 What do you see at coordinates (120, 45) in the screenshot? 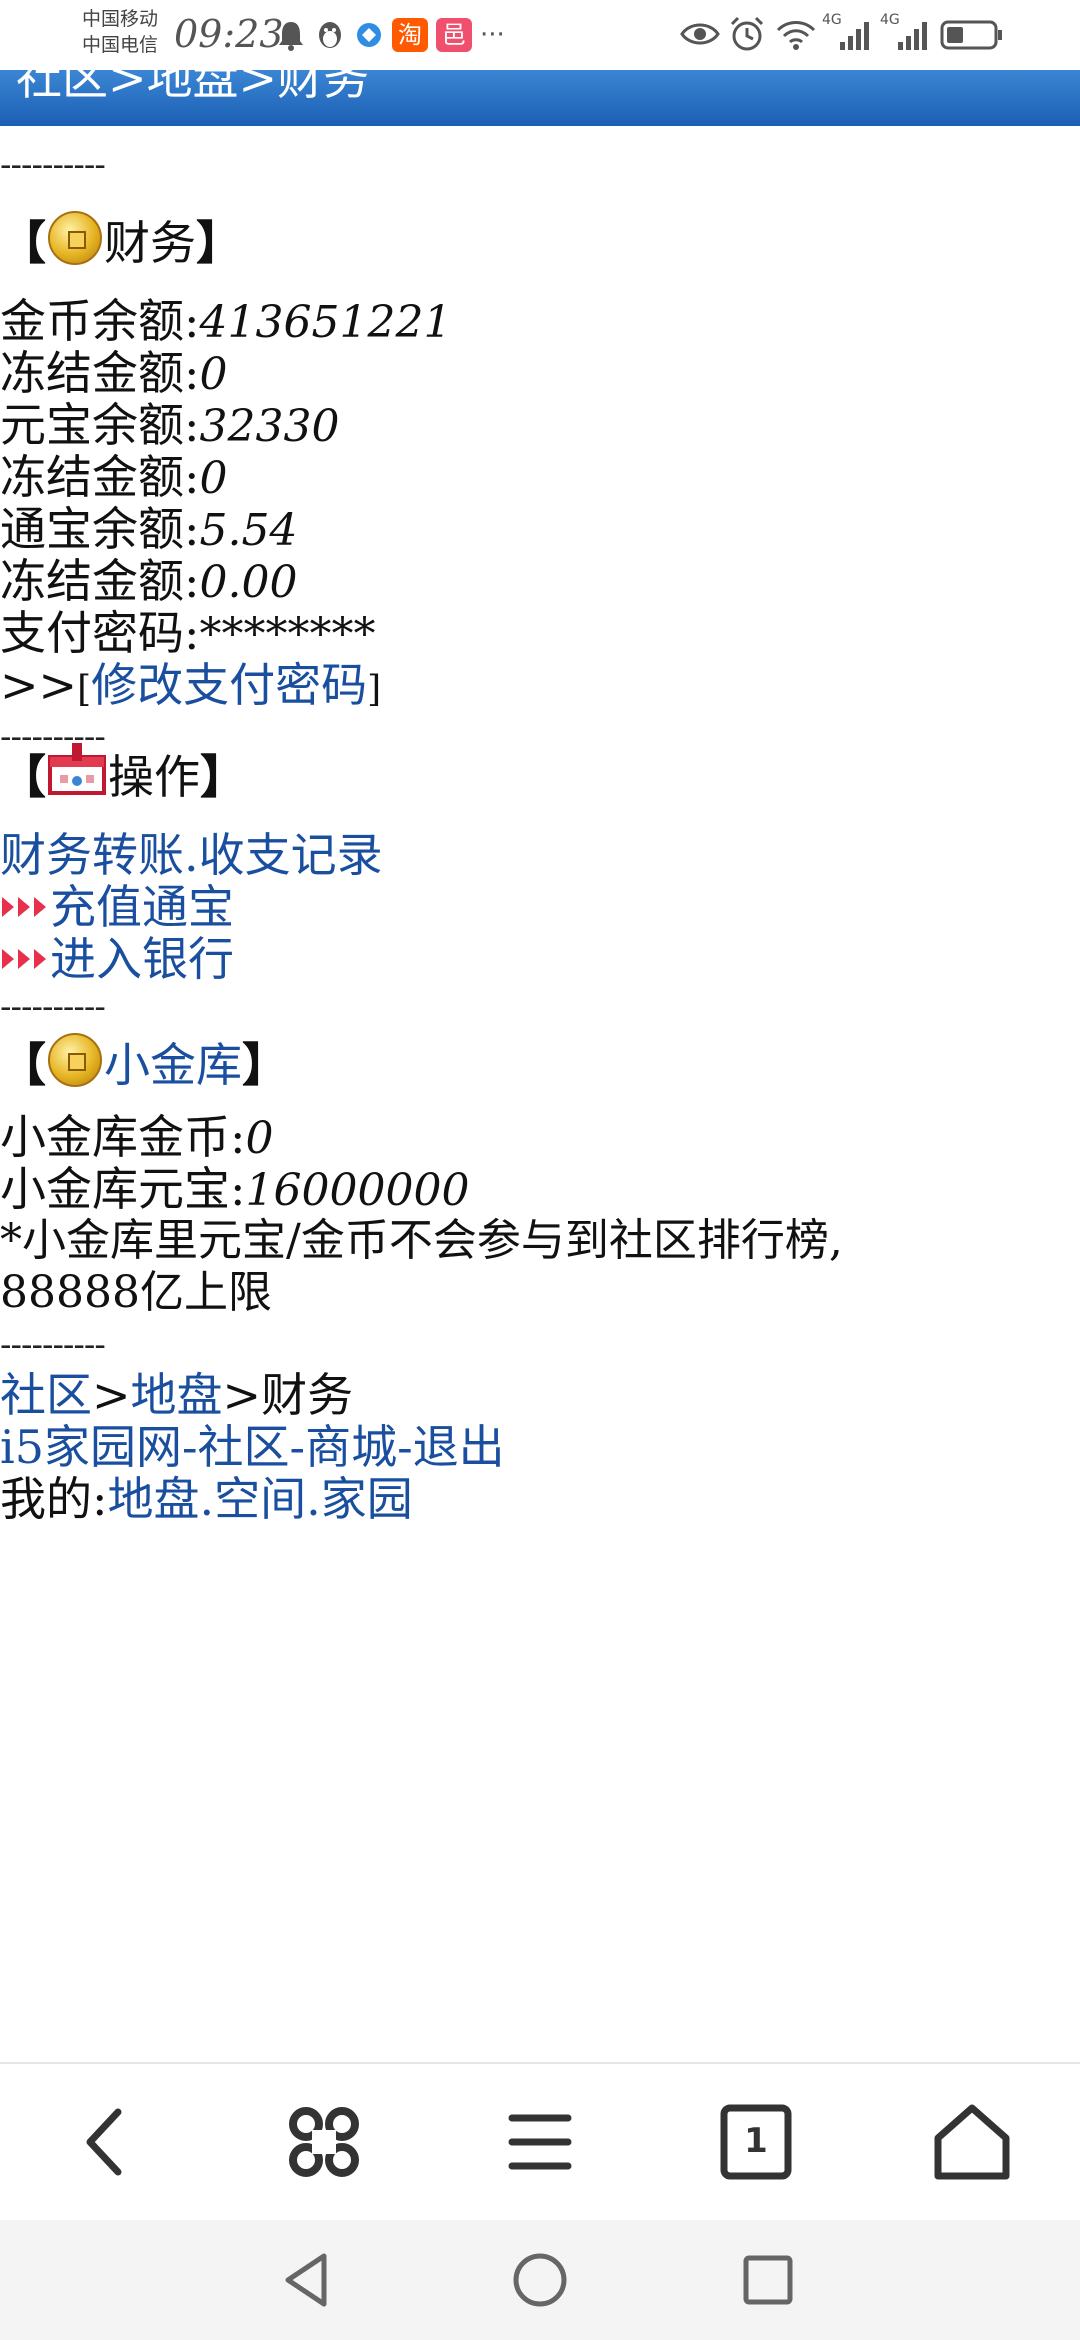
I see `carrier-2: 中国电信` at bounding box center [120, 45].